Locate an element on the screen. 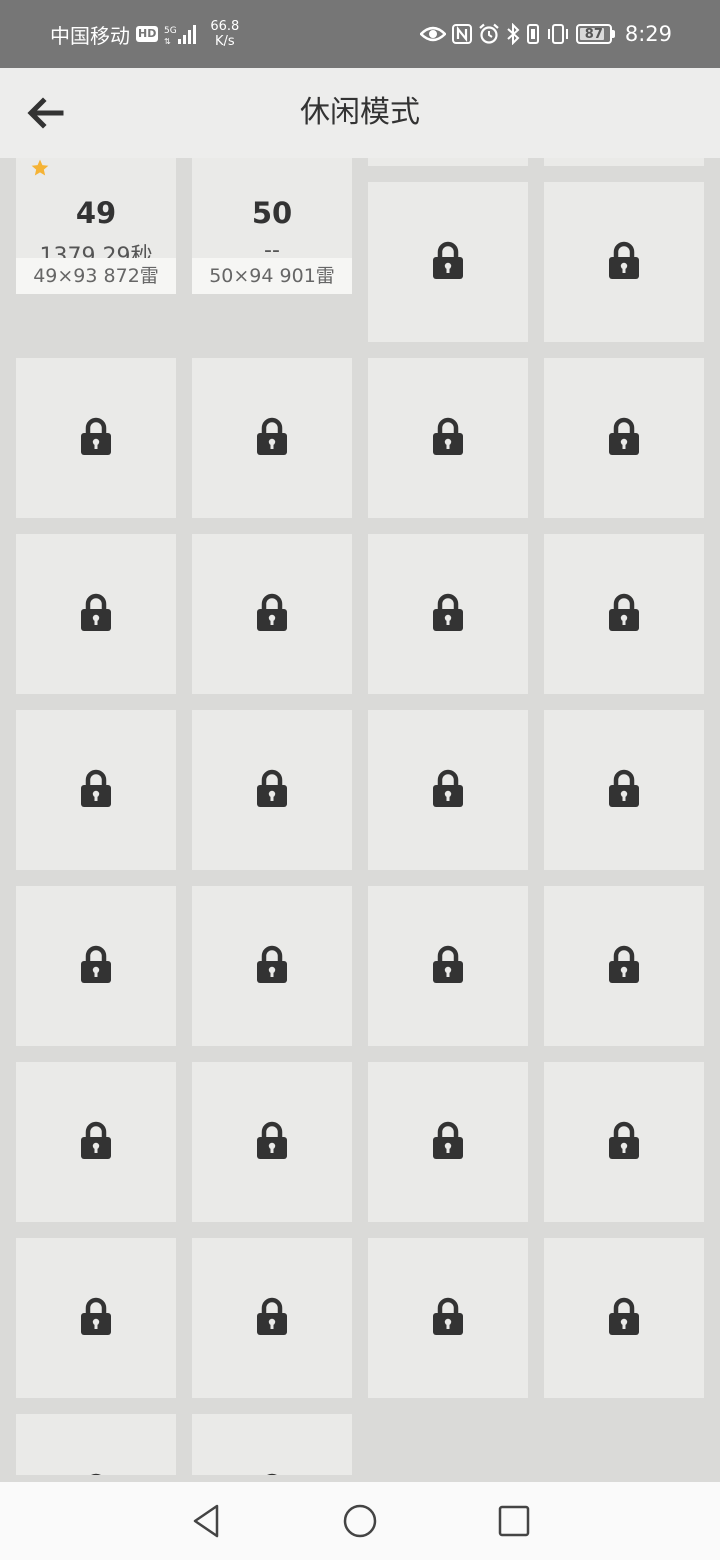  page-title: 休闲模式 is located at coordinates (360, 112).